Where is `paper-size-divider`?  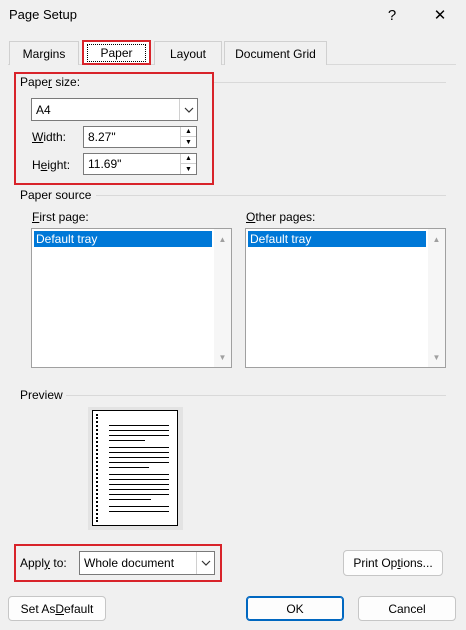 paper-size-divider is located at coordinates (330, 82).